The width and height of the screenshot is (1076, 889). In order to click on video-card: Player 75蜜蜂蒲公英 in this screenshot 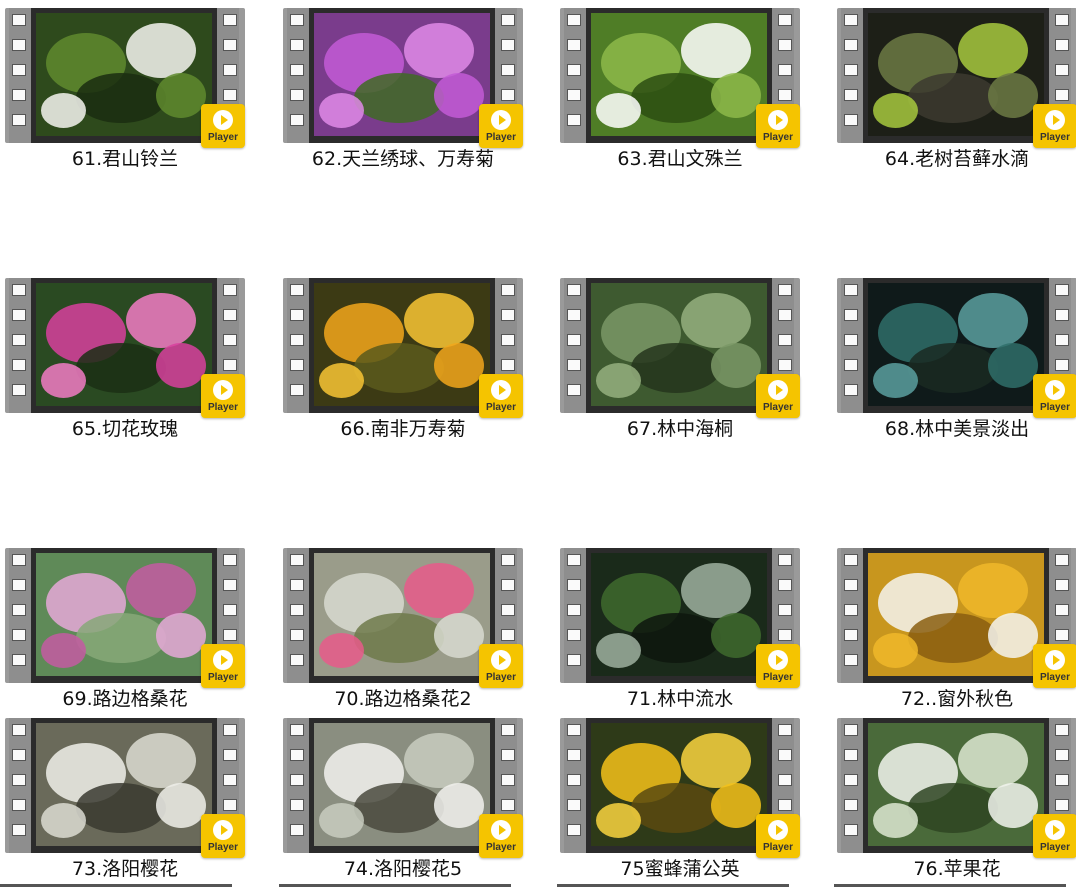, I will do `click(680, 803)`.